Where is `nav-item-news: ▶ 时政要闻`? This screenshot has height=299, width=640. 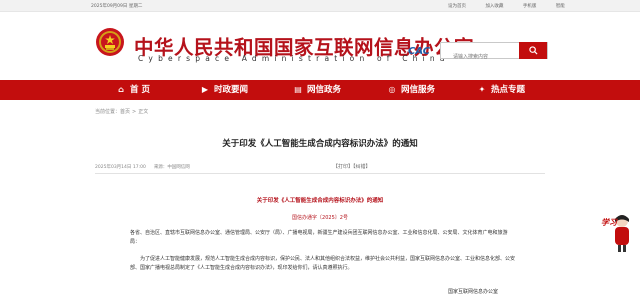 nav-item-news: ▶ 时政要闻 is located at coordinates (224, 90).